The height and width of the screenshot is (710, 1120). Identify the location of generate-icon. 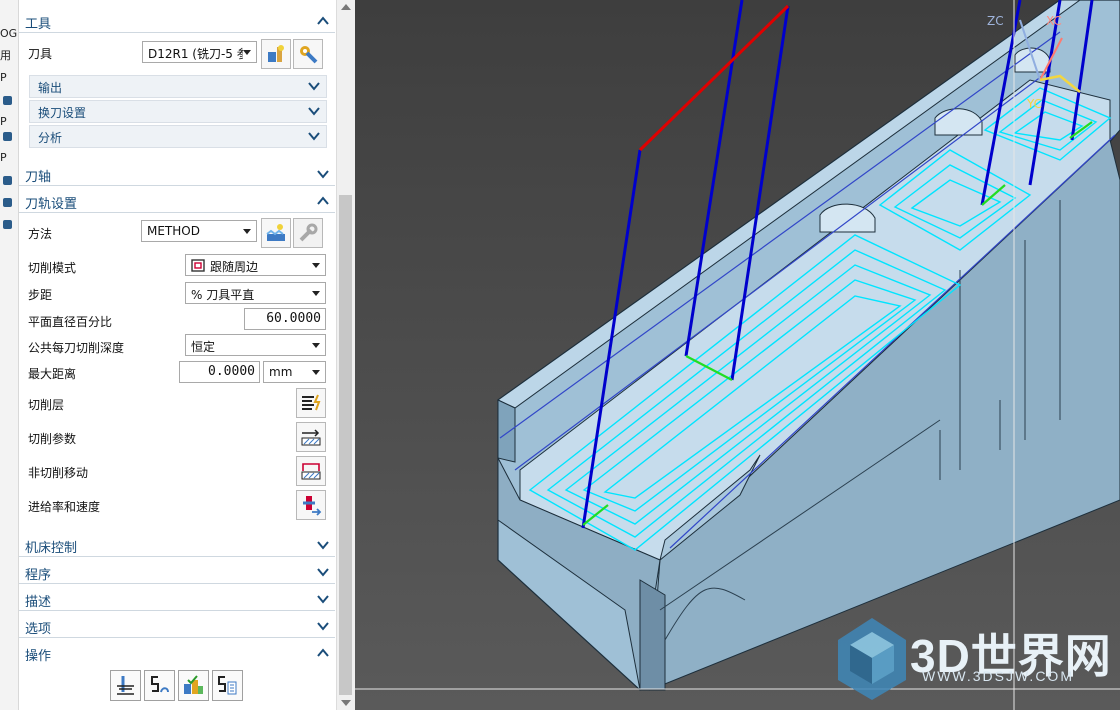
(125, 685).